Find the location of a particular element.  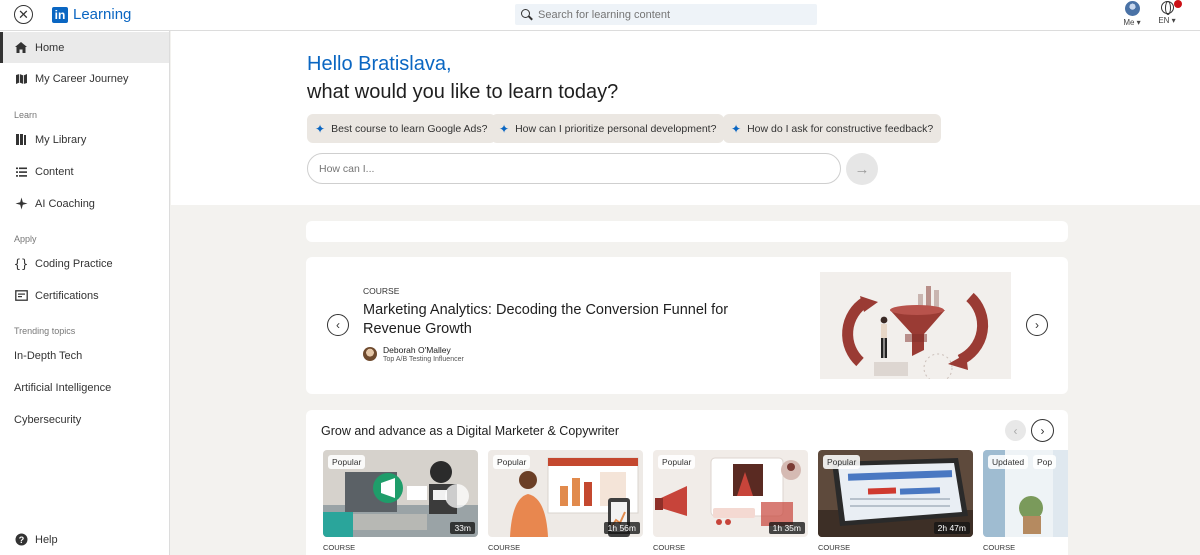

arrow-right-icon: → is located at coordinates (862, 169).